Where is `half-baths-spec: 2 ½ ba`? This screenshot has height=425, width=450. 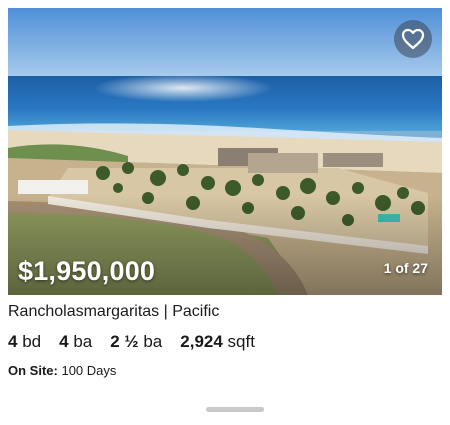
half-baths-spec: 2 ½ ba is located at coordinates (136, 342).